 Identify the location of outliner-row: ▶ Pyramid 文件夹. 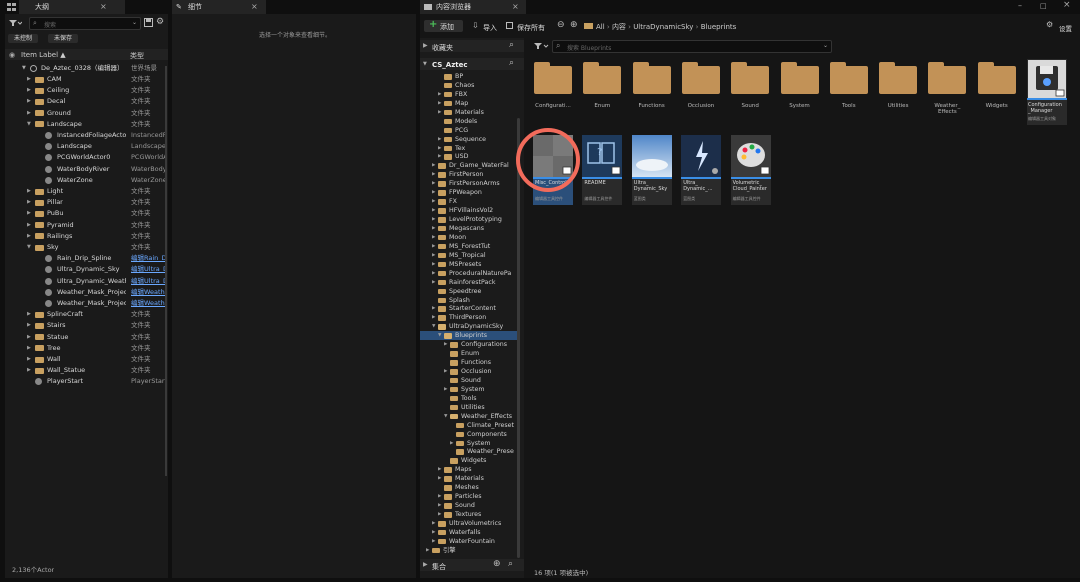
(85, 225).